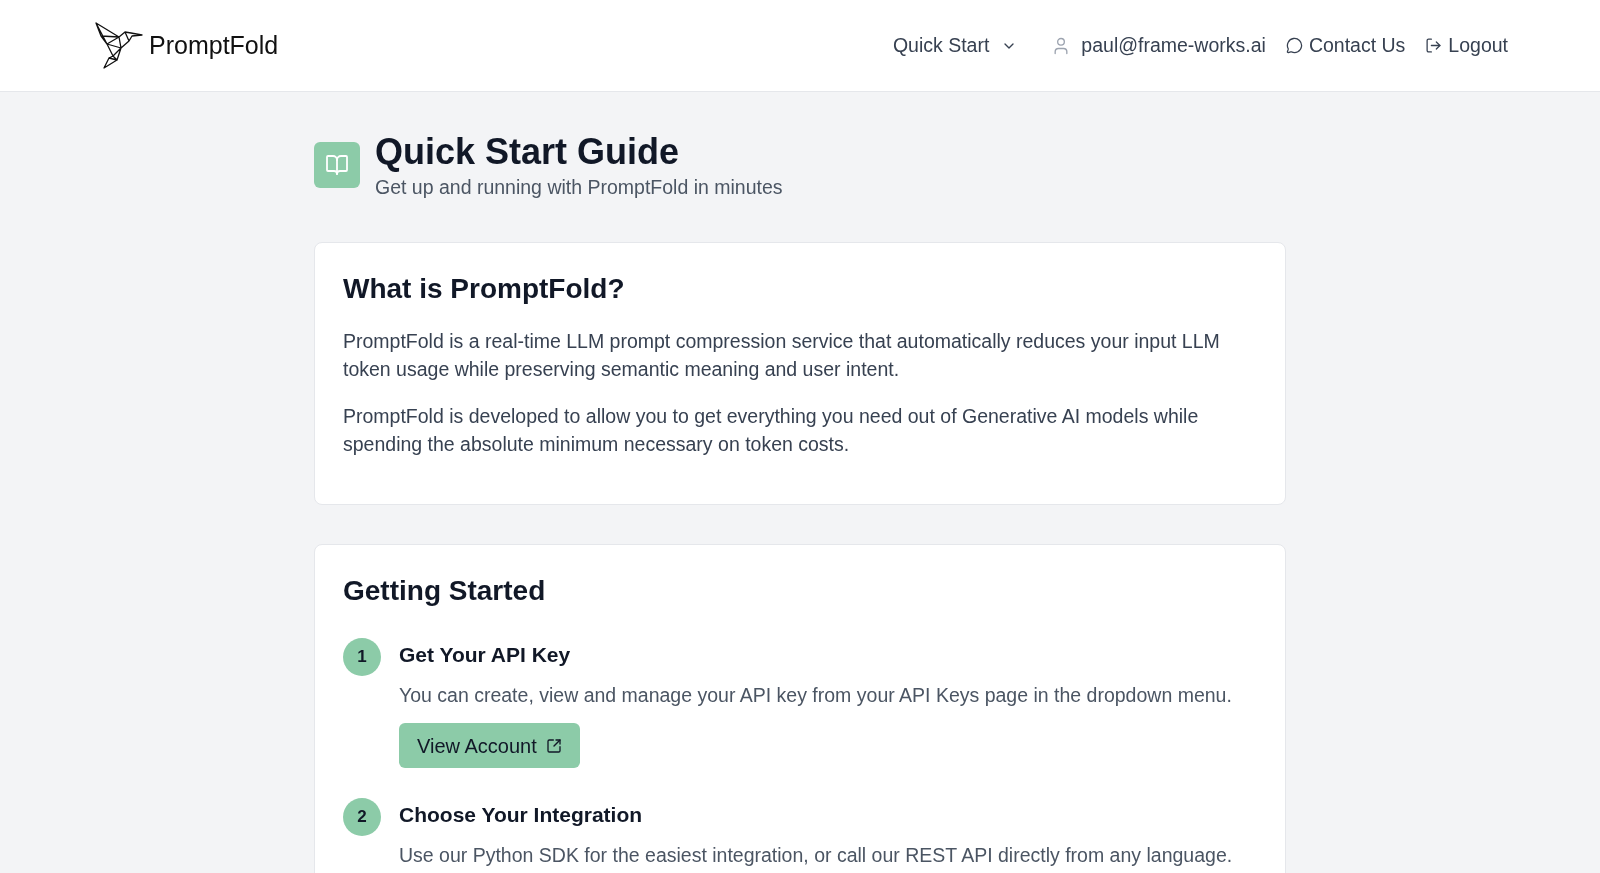 The image size is (1600, 873). What do you see at coordinates (528, 152) in the screenshot?
I see `page-title: Quick Start Guide` at bounding box center [528, 152].